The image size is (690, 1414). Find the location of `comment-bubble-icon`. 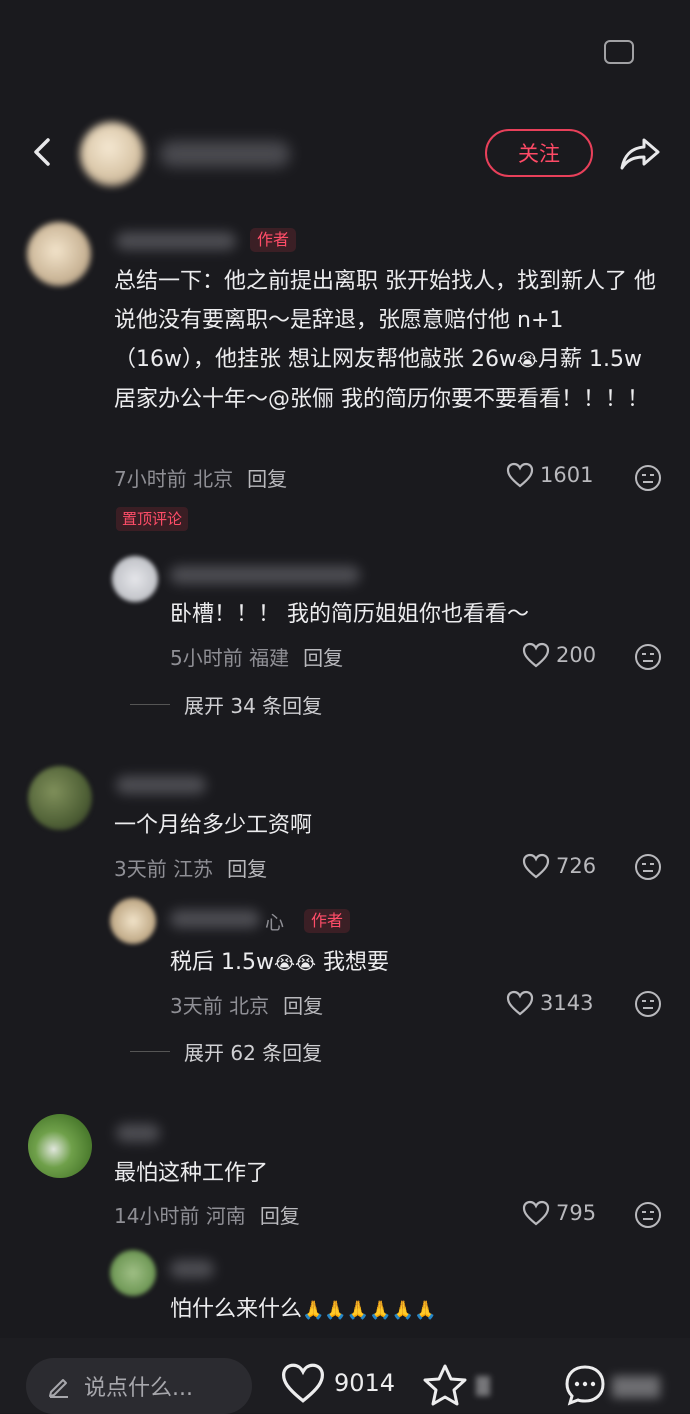

comment-bubble-icon is located at coordinates (585, 1385).